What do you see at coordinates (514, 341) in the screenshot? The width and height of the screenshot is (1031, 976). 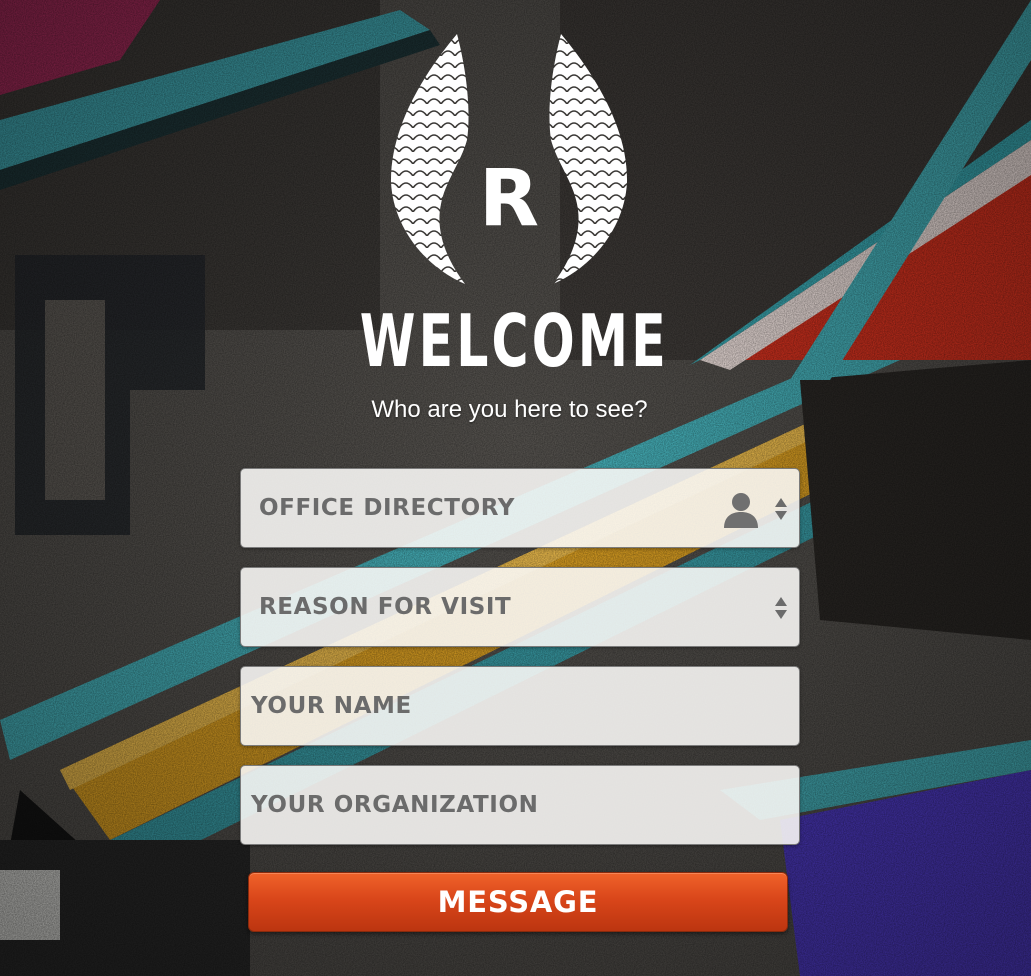 I see `welcome-title: WELCOME` at bounding box center [514, 341].